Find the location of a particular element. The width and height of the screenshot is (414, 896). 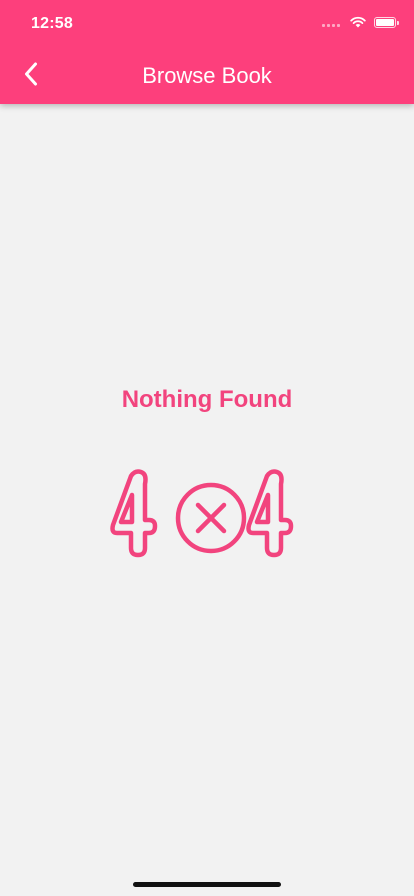

nav-bar: Browse Book is located at coordinates (207, 74).